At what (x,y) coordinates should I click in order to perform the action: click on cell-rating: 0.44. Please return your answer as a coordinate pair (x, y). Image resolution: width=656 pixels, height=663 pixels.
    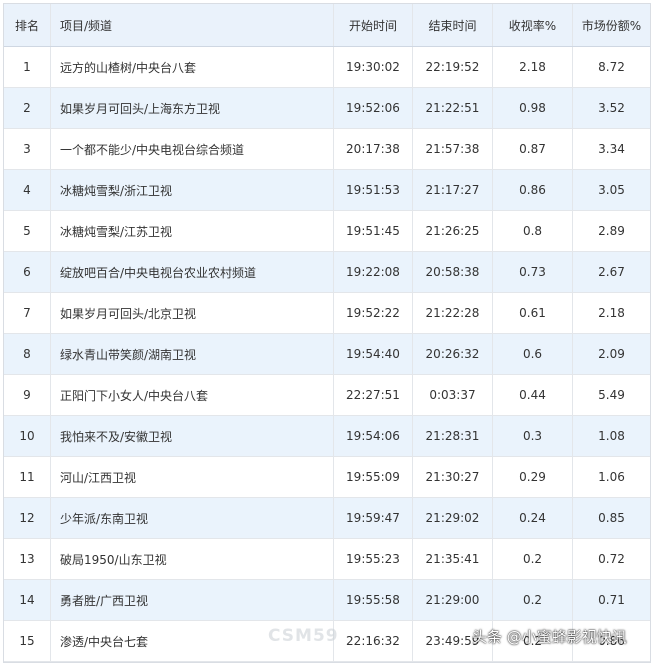
    Looking at the image, I should click on (532, 395).